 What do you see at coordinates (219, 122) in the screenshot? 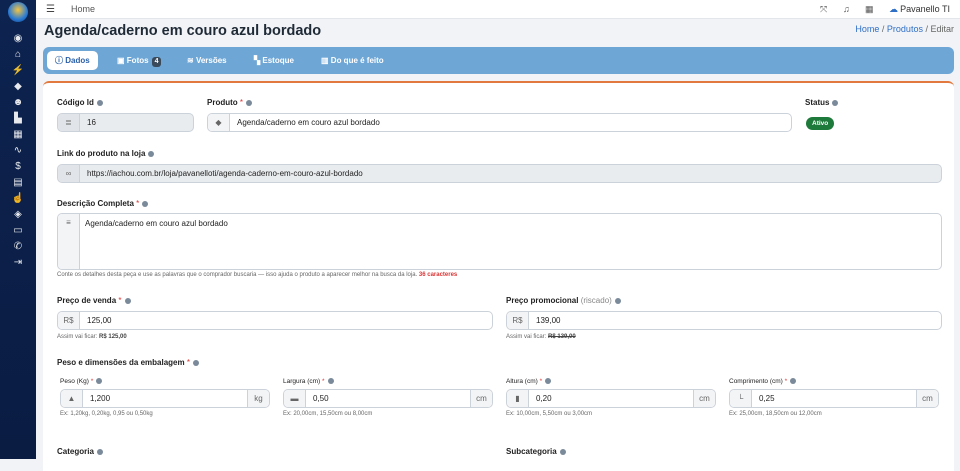
I see `tag-icon: ◆` at bounding box center [219, 122].